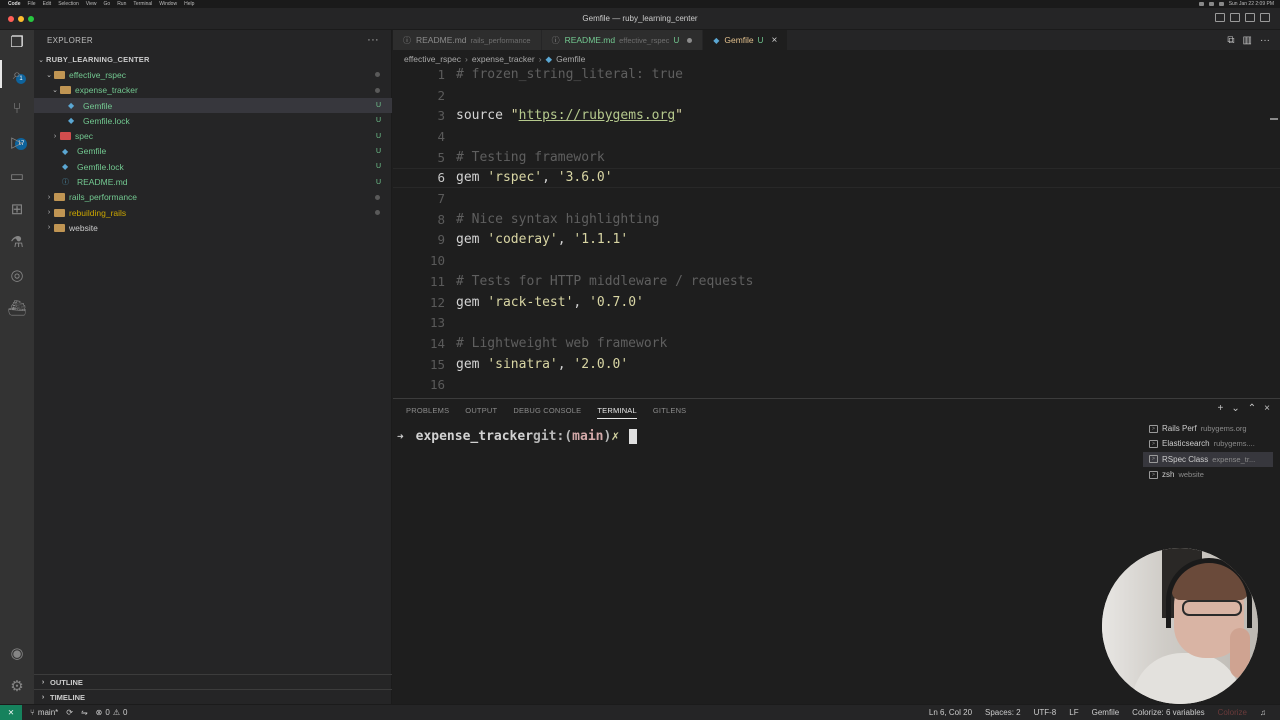 The image size is (1280, 720). I want to click on tab-terminal: TERMINAL, so click(617, 410).